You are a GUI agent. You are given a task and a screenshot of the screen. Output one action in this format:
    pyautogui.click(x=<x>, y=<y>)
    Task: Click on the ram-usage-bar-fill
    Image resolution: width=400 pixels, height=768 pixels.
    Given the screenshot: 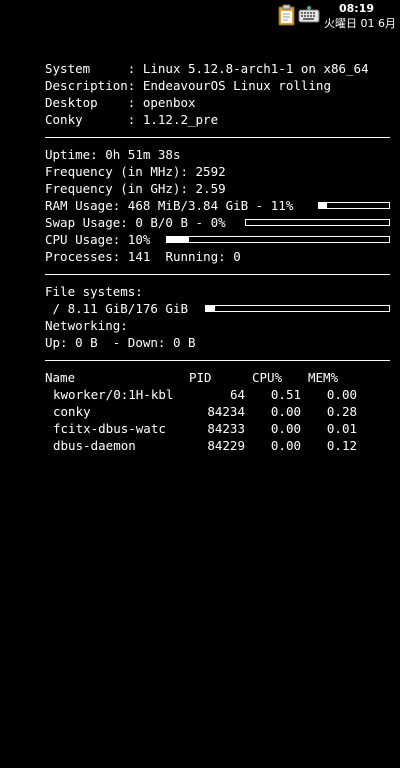 What is the action you would take?
    pyautogui.click(x=323, y=205)
    